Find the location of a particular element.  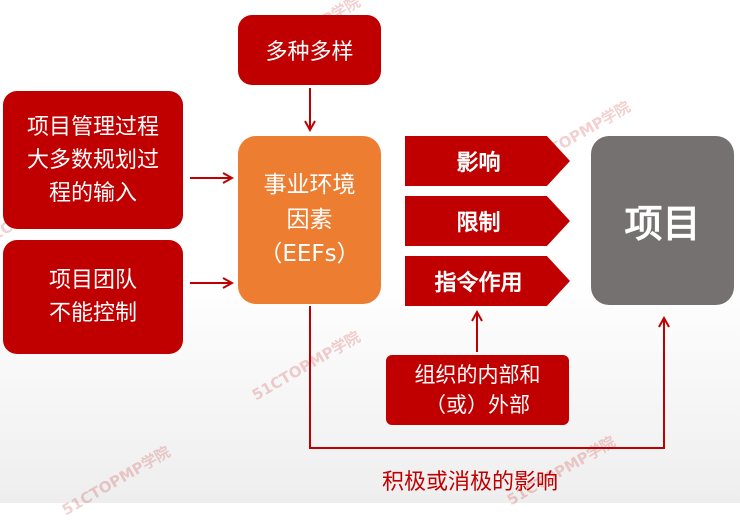

eef-box: 事业环境 因素 （EEFs） is located at coordinates (309, 220).